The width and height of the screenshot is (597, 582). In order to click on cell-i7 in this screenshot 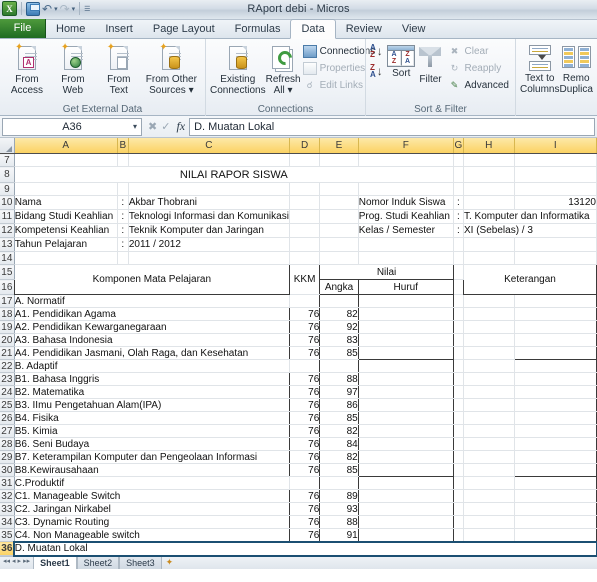, I will do `click(555, 160)`.